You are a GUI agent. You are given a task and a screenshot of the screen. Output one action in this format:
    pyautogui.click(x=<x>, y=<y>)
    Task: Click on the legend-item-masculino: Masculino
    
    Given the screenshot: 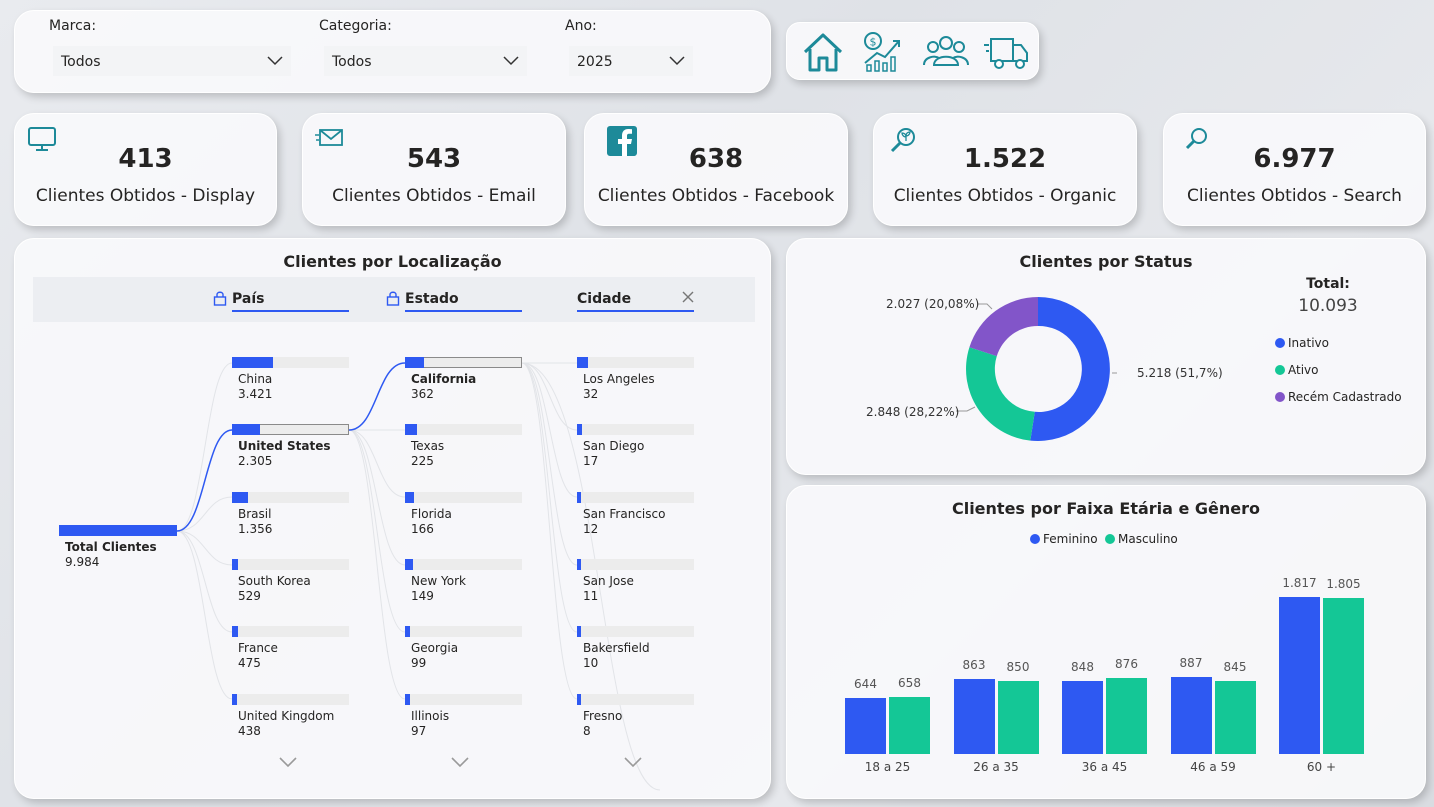 What is the action you would take?
    pyautogui.click(x=1141, y=539)
    